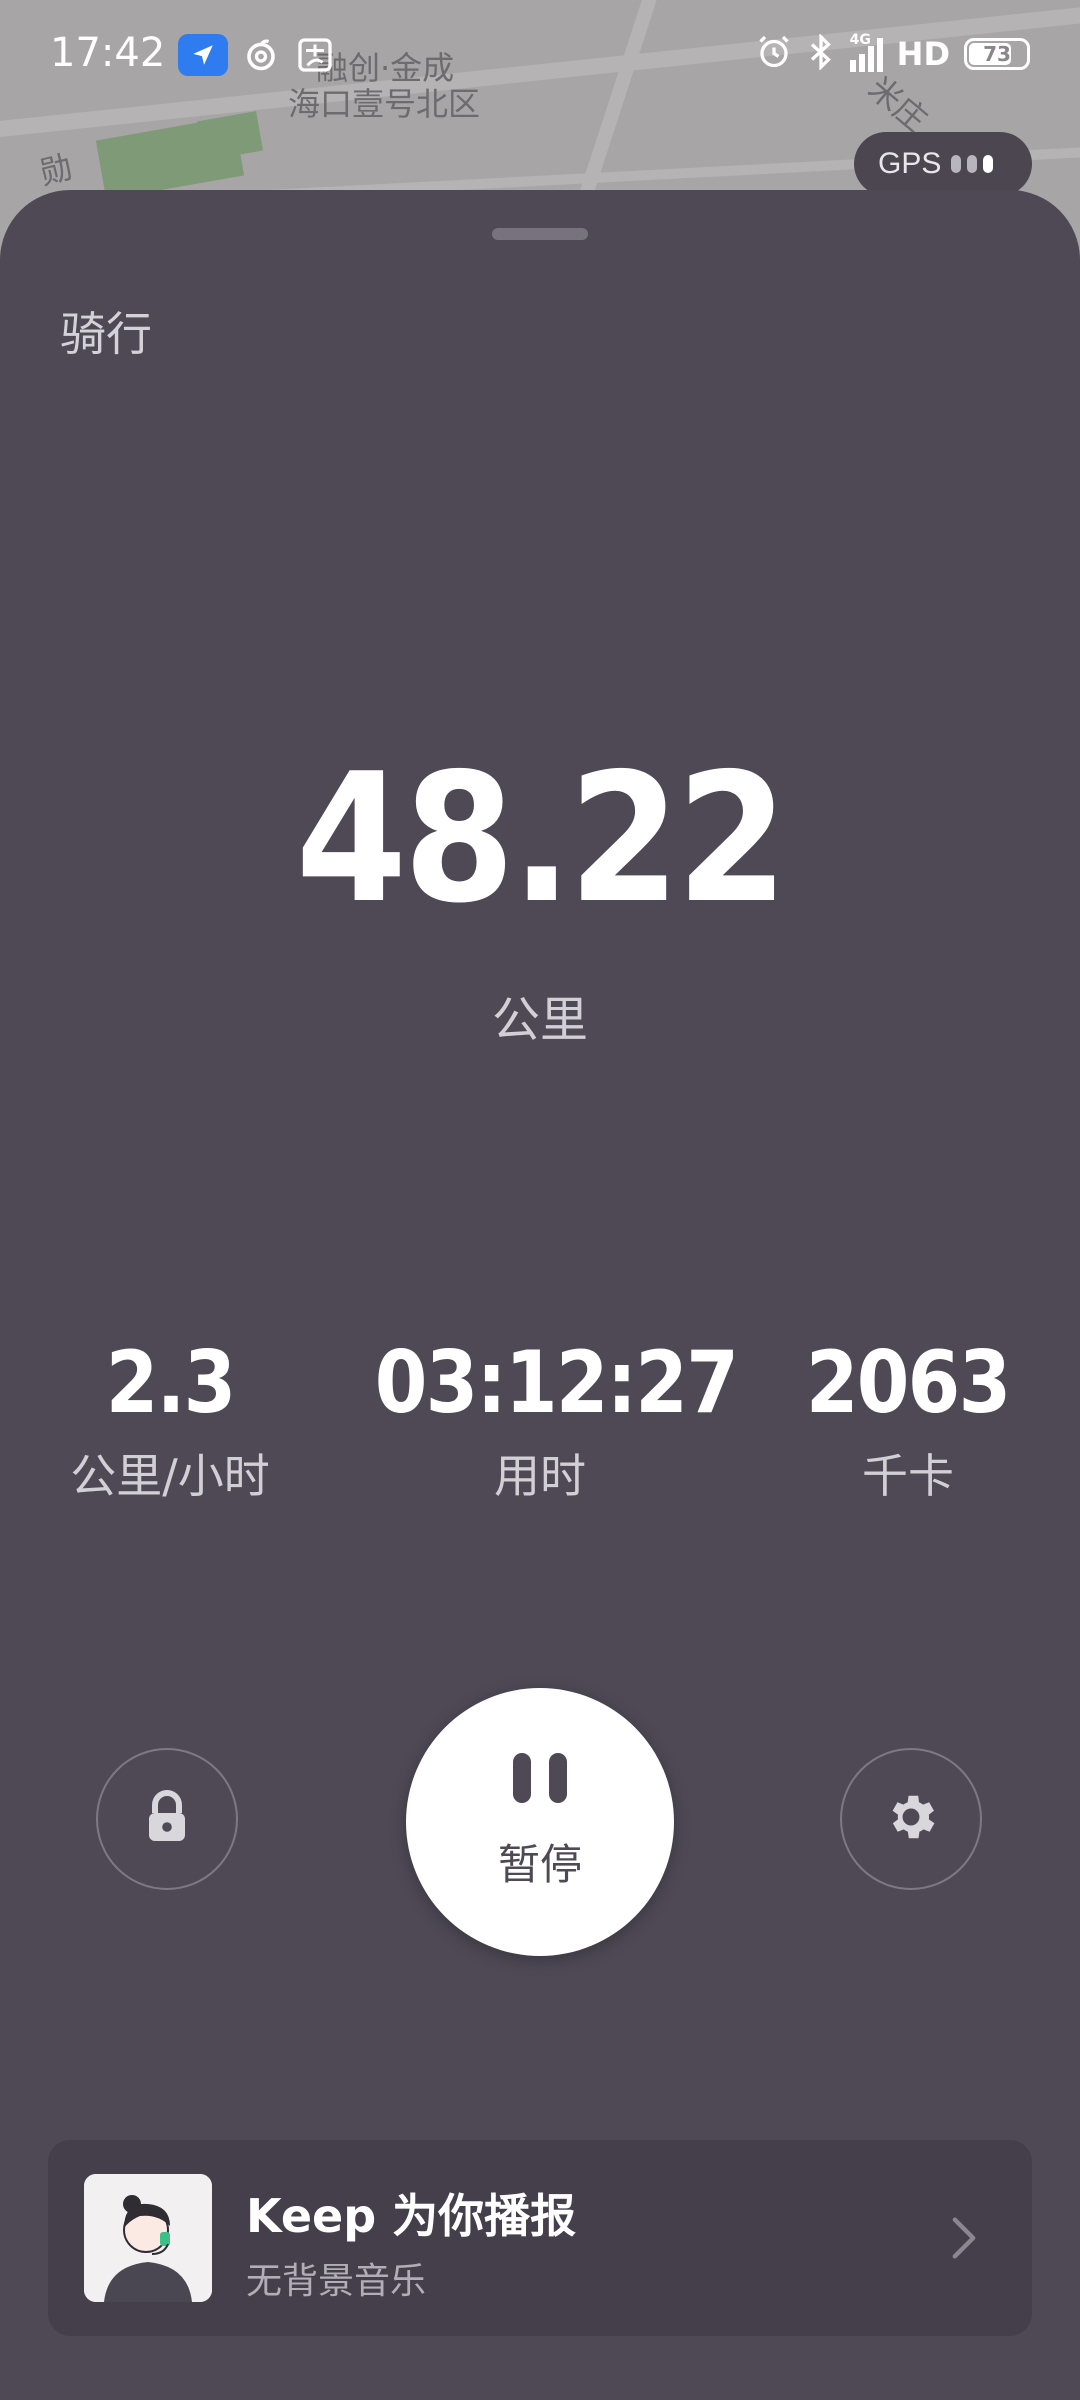 Image resolution: width=1080 pixels, height=2400 pixels. I want to click on status-notification-icons, so click(257, 55).